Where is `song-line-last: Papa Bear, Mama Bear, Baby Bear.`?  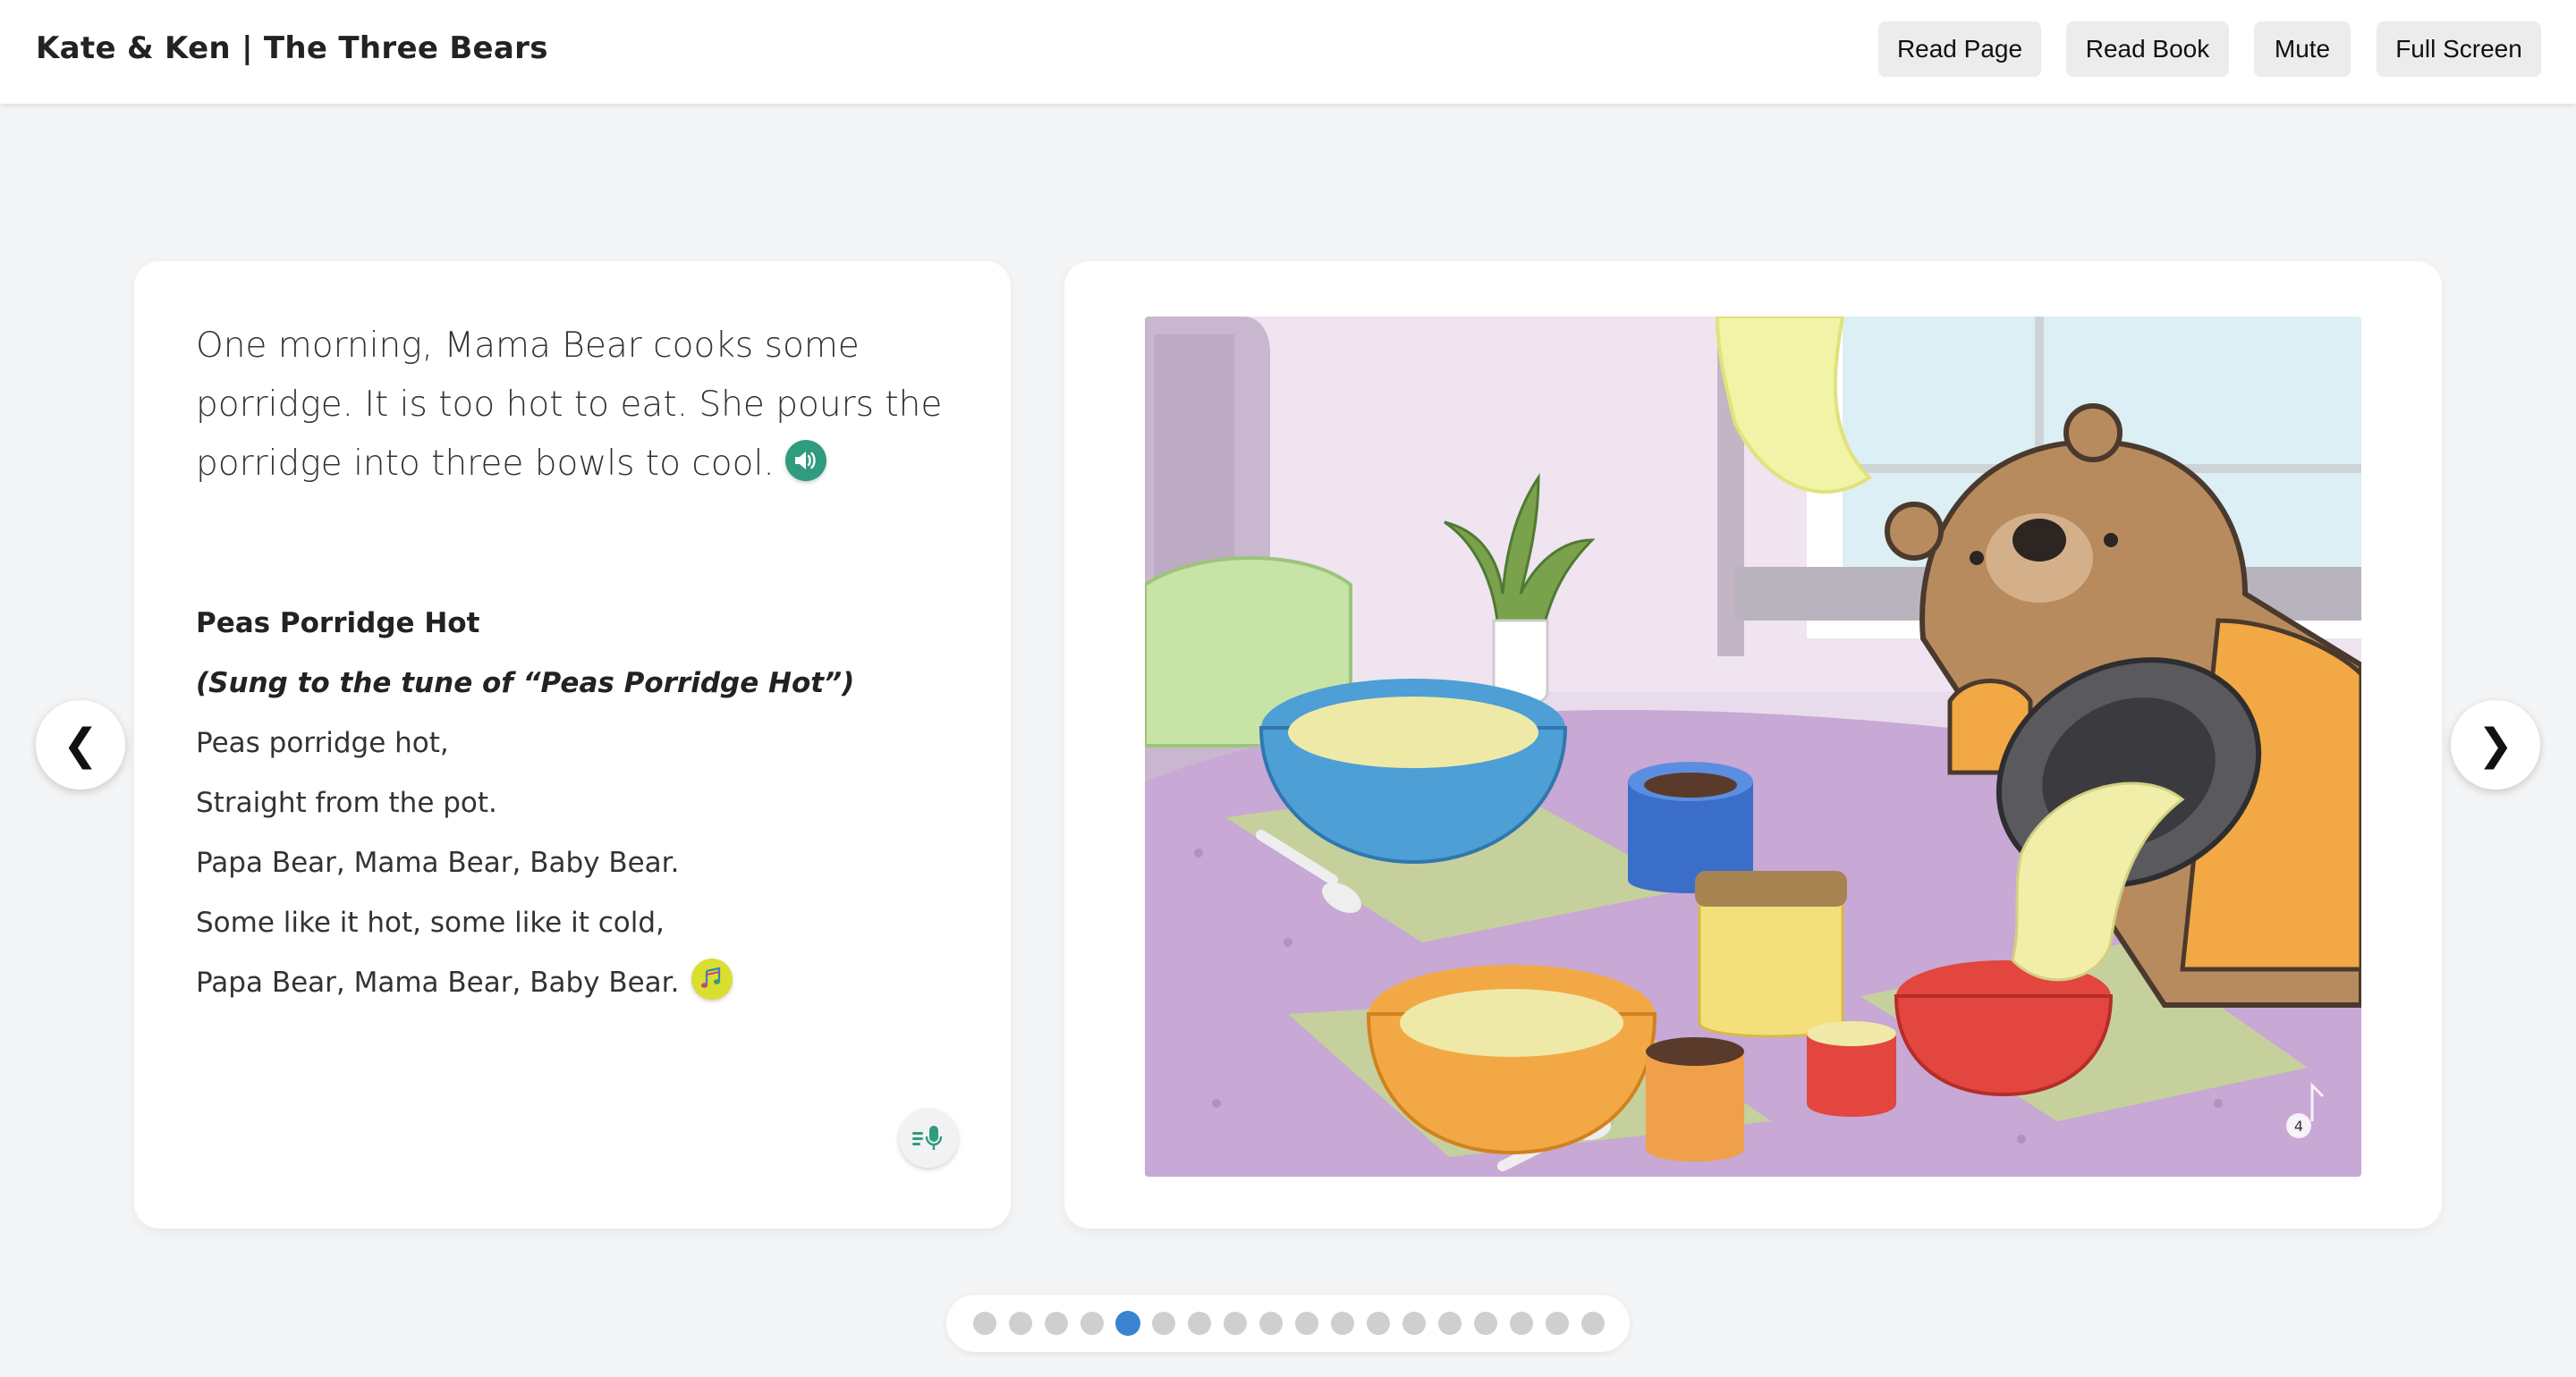 song-line-last: Papa Bear, Mama Bear, Baby Bear. is located at coordinates (576, 983).